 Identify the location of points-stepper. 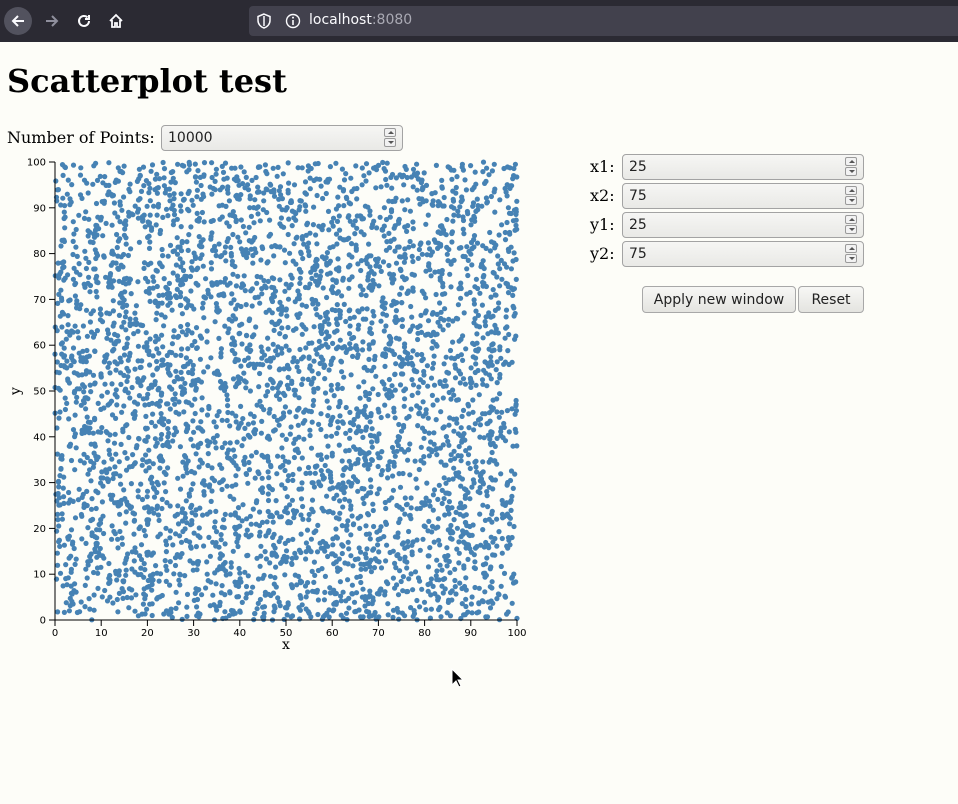
(390, 138).